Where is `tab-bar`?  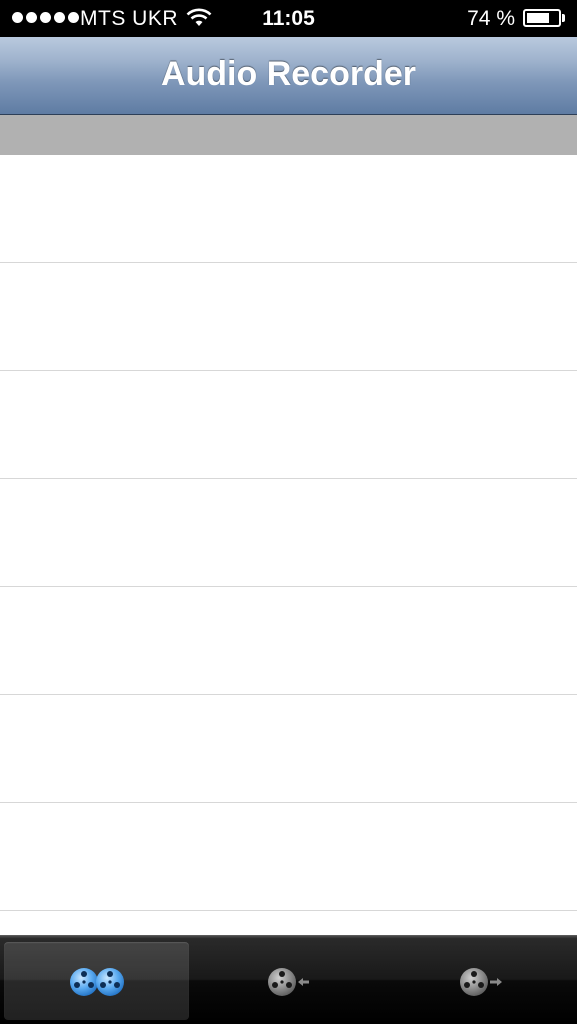
tab-bar is located at coordinates (288, 979).